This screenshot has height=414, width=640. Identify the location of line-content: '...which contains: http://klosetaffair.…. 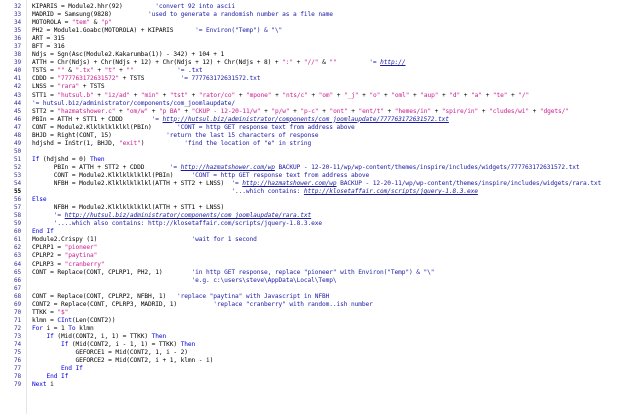
(255, 192).